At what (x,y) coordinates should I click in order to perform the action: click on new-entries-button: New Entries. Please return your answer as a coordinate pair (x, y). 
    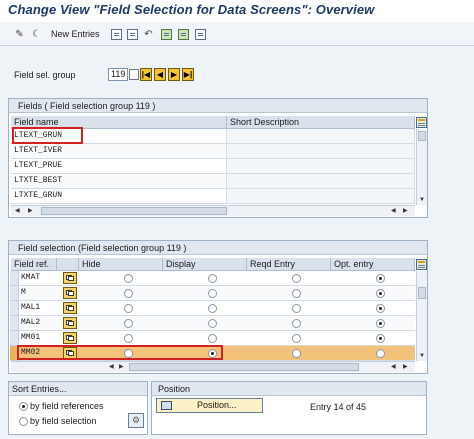
    Looking at the image, I should click on (75, 34).